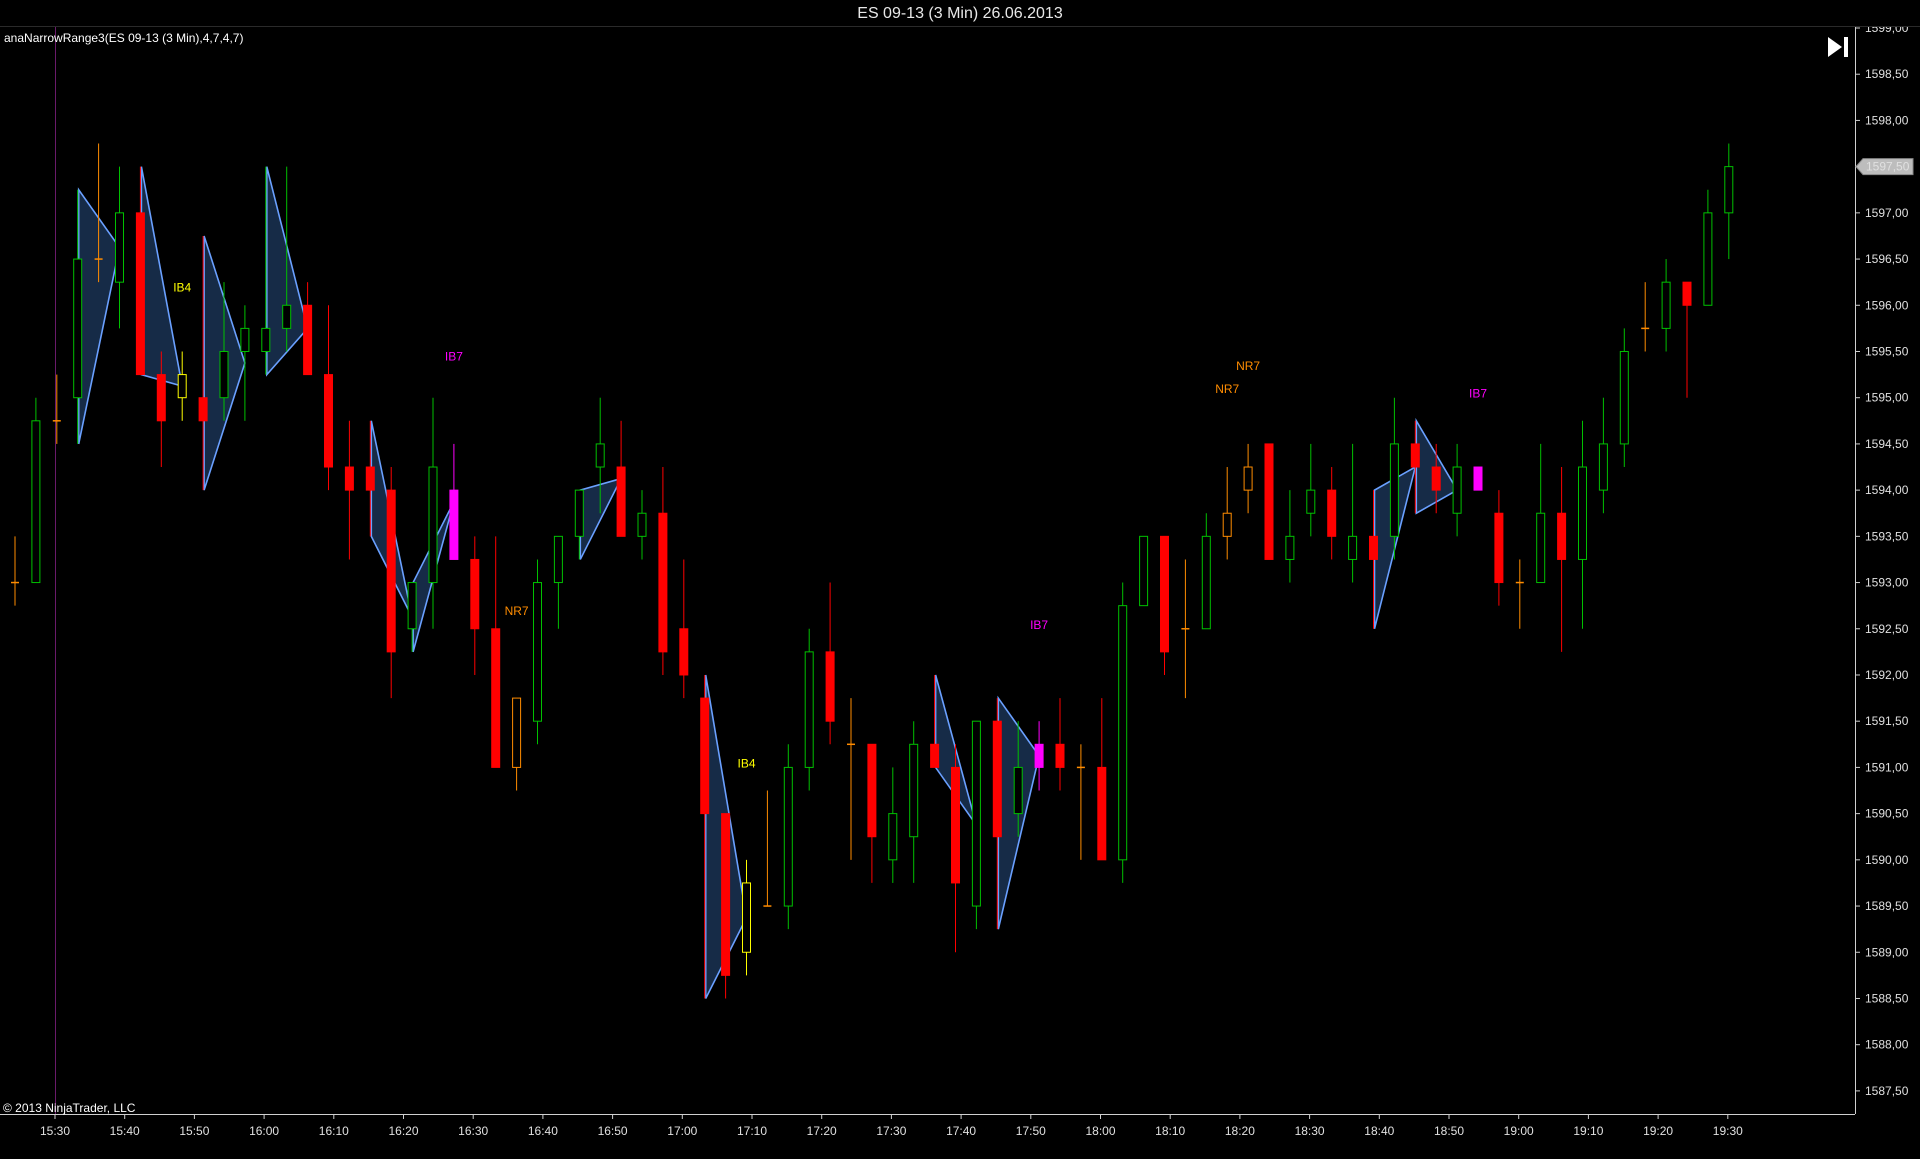 The height and width of the screenshot is (1159, 1920). I want to click on last-price-label: 1597,50, so click(1888, 167).